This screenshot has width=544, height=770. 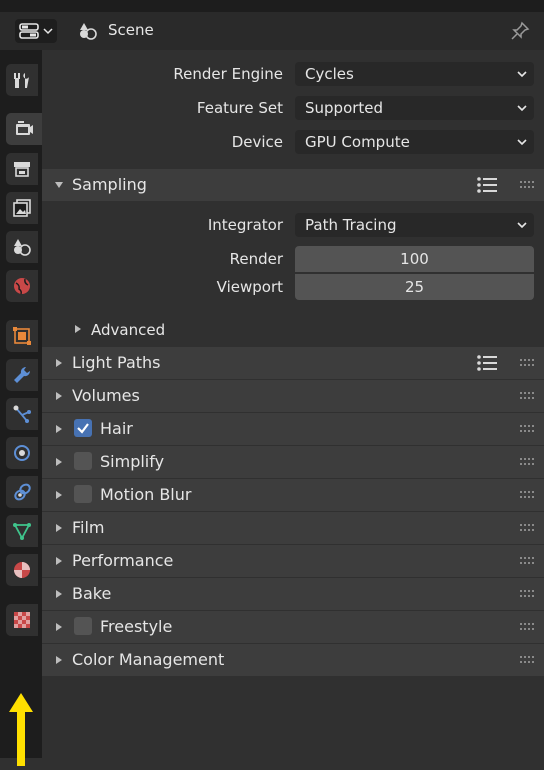 What do you see at coordinates (344, 108) in the screenshot?
I see `feature-set-value: Supported` at bounding box center [344, 108].